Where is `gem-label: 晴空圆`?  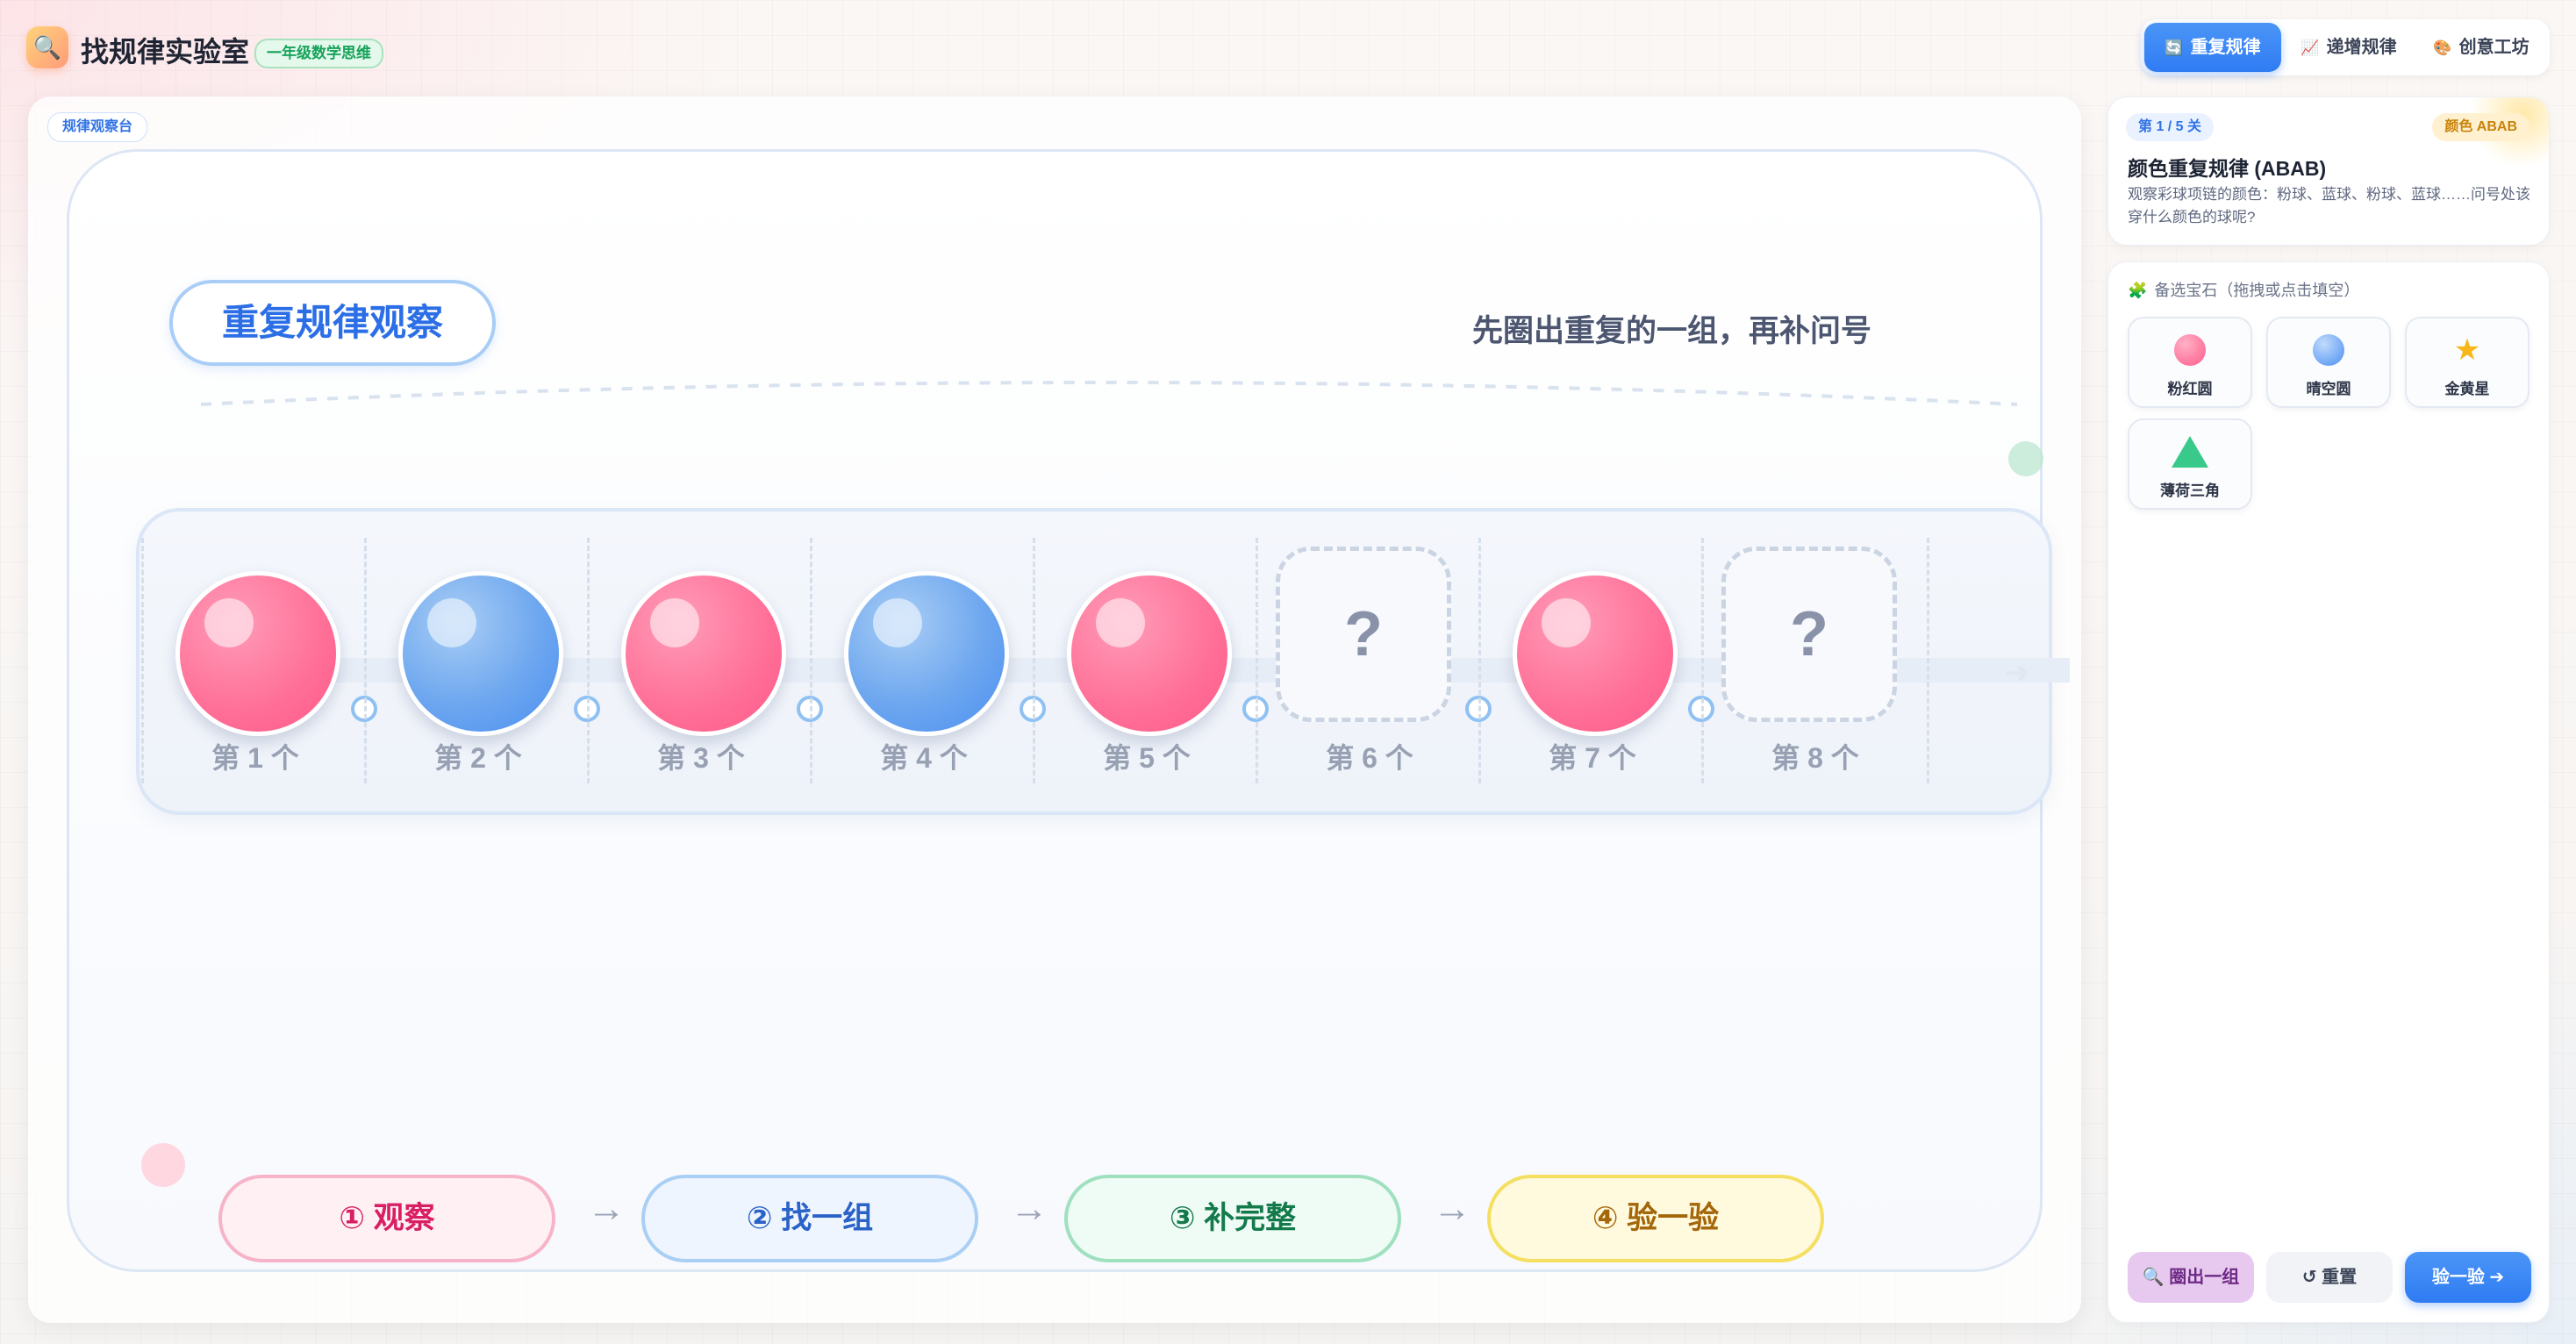
gem-label: 晴空圆 is located at coordinates (2328, 389).